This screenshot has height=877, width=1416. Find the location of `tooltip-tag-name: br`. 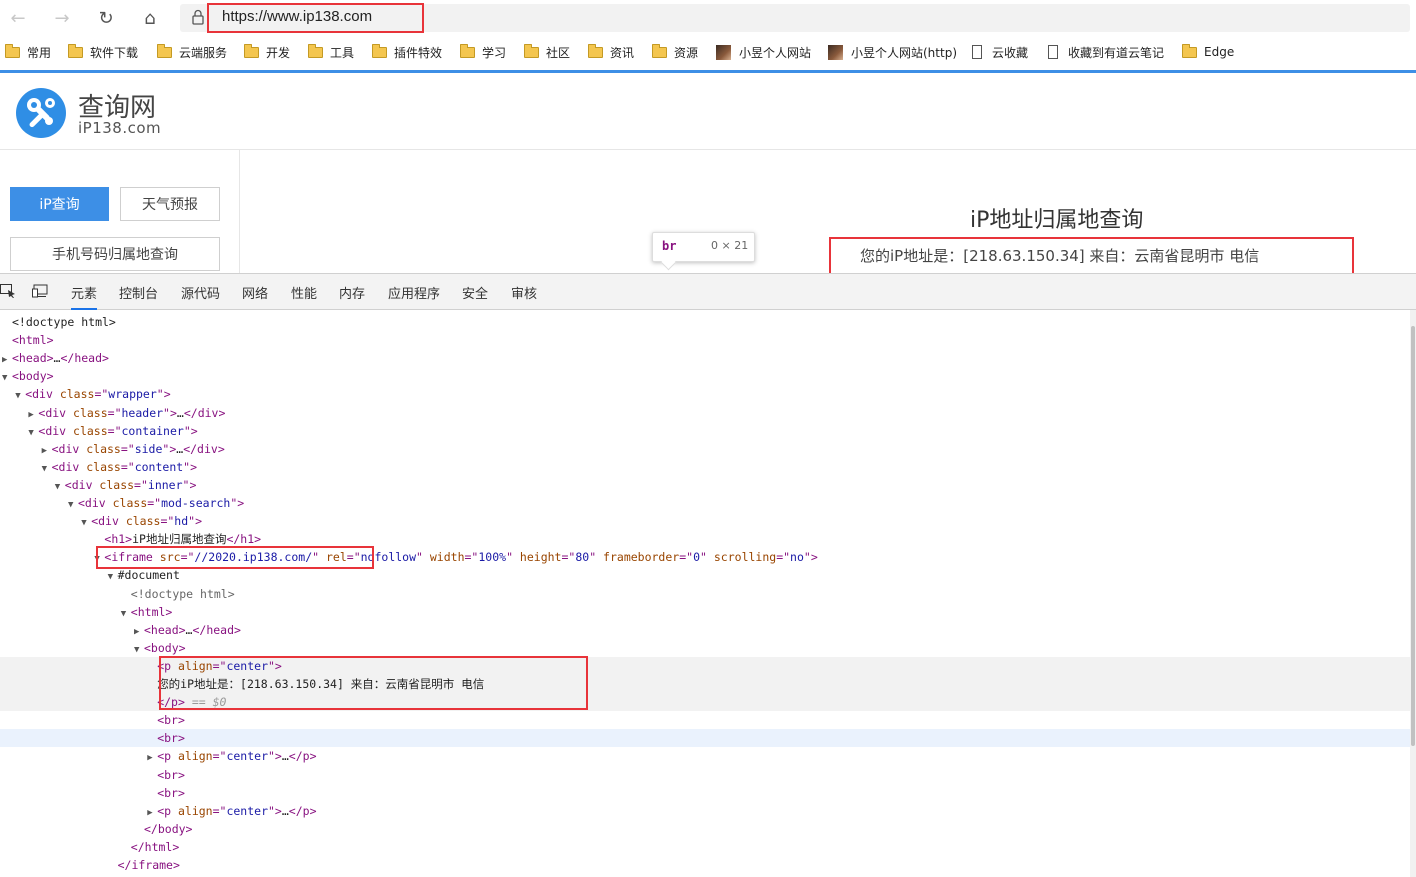

tooltip-tag-name: br is located at coordinates (669, 246).